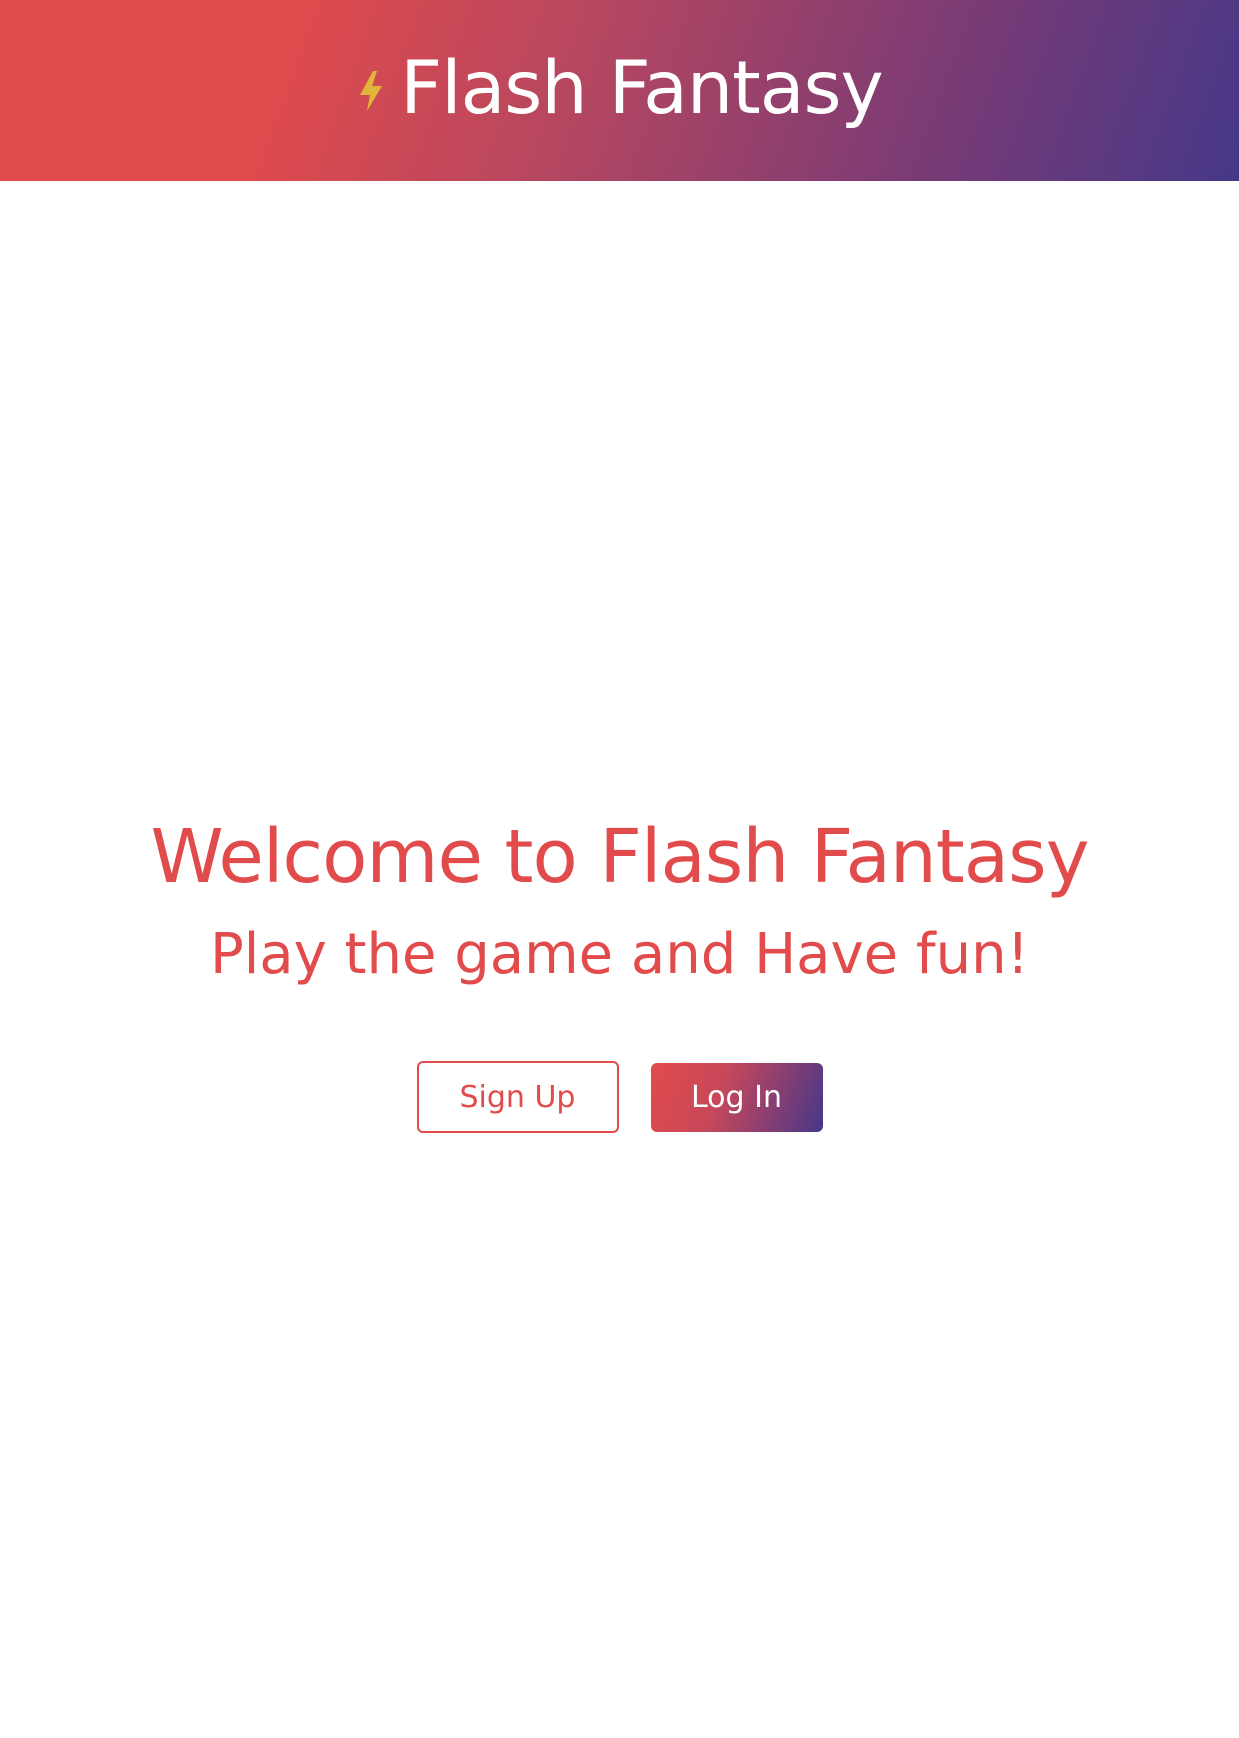  Describe the element at coordinates (620, 857) in the screenshot. I see `welcome-heading: Welcome to Flash Fantasy` at that location.